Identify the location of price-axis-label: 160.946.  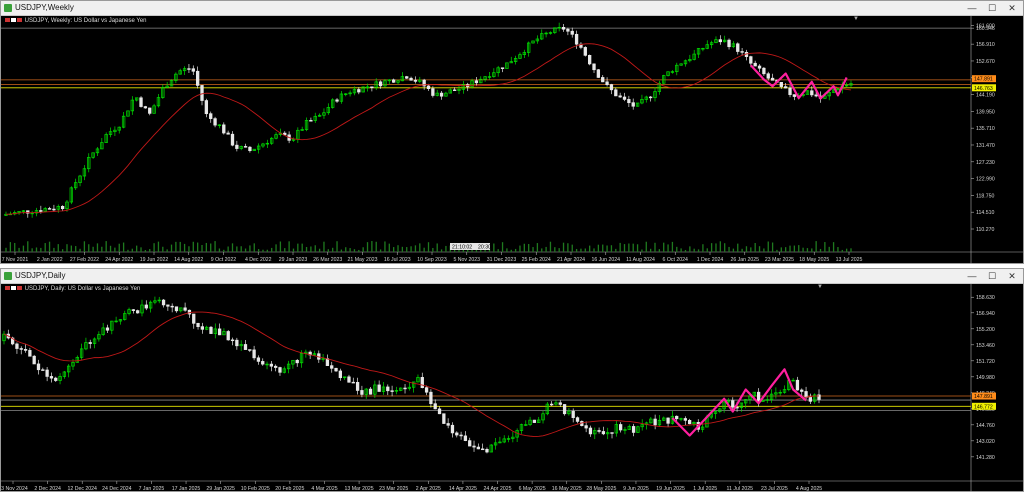
(985, 29).